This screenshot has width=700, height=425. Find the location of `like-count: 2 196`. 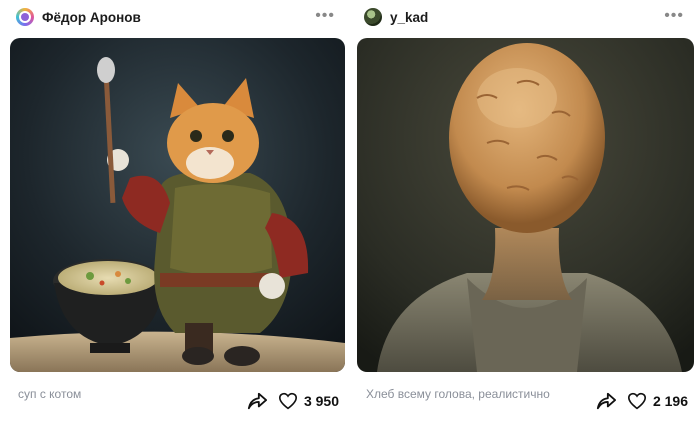

like-count: 2 196 is located at coordinates (670, 401).